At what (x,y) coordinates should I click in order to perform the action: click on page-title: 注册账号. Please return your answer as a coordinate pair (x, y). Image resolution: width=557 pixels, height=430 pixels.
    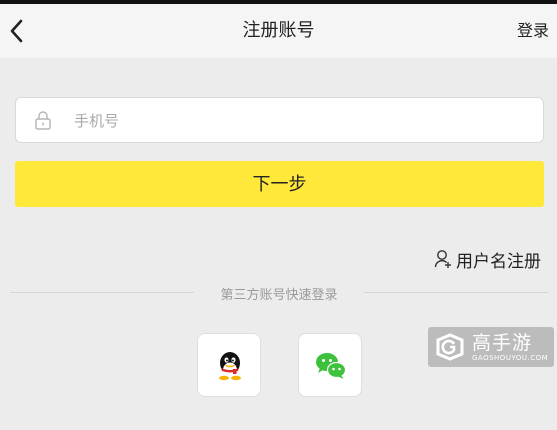
    Looking at the image, I should click on (278, 30).